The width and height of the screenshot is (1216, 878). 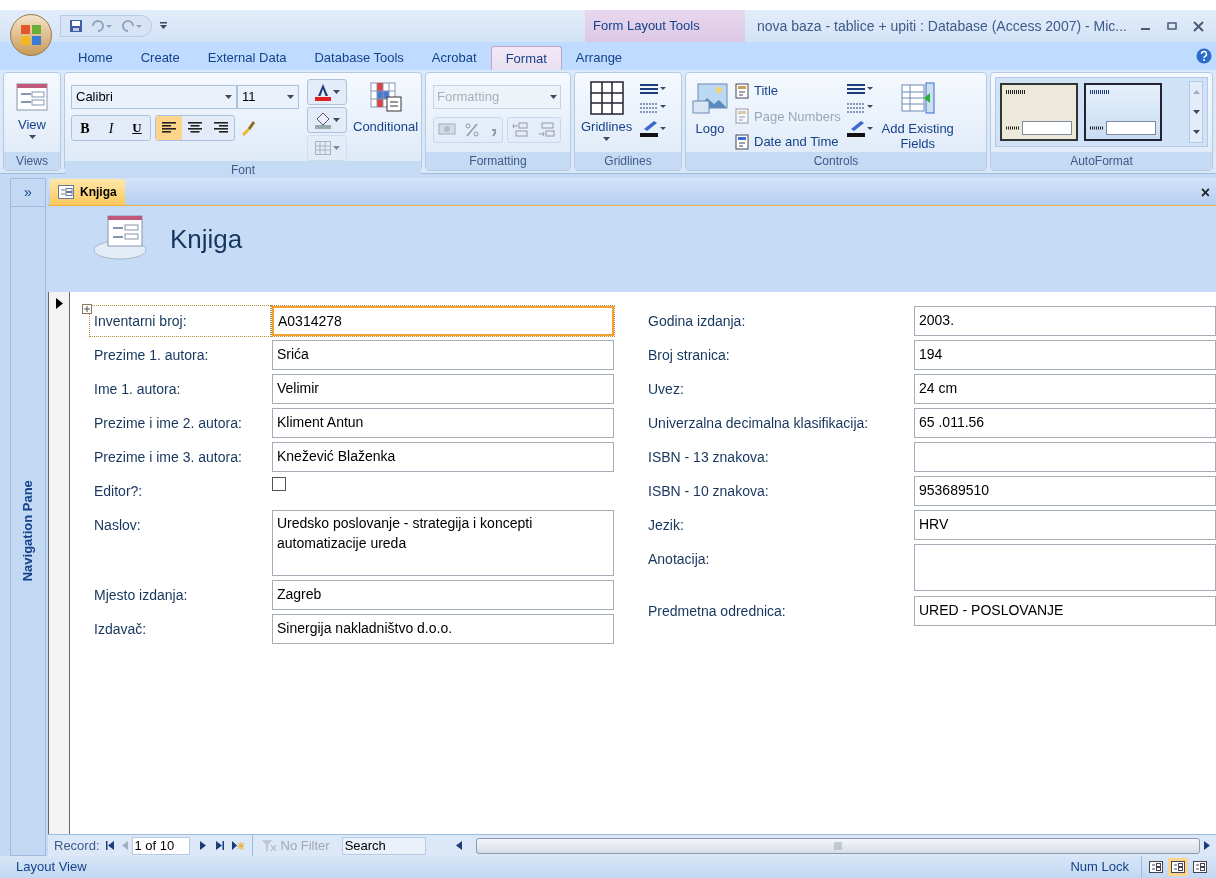 I want to click on text-field: Sinergija nakladništvo d.o.o., so click(x=443, y=629).